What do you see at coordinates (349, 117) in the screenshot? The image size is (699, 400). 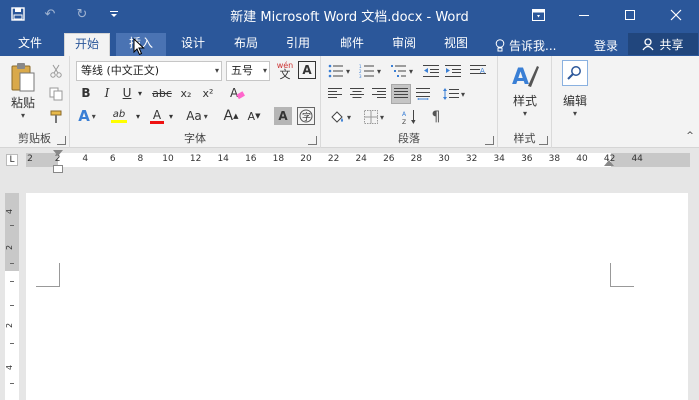 I see `shading-dropdown-icon: ▾` at bounding box center [349, 117].